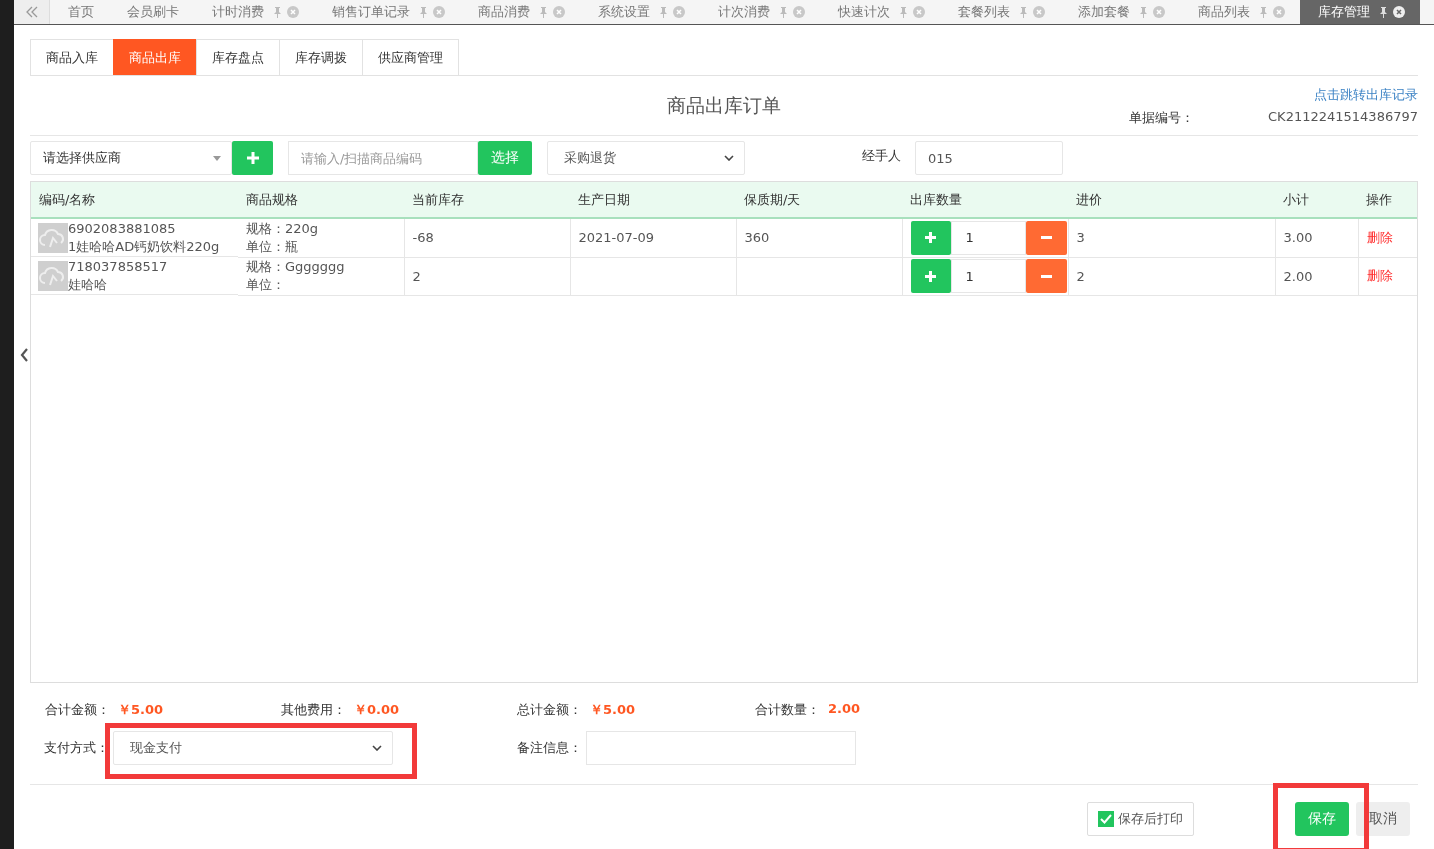 The width and height of the screenshot is (1434, 849). What do you see at coordinates (122, 228) in the screenshot?
I see `product-code: 6902083881085` at bounding box center [122, 228].